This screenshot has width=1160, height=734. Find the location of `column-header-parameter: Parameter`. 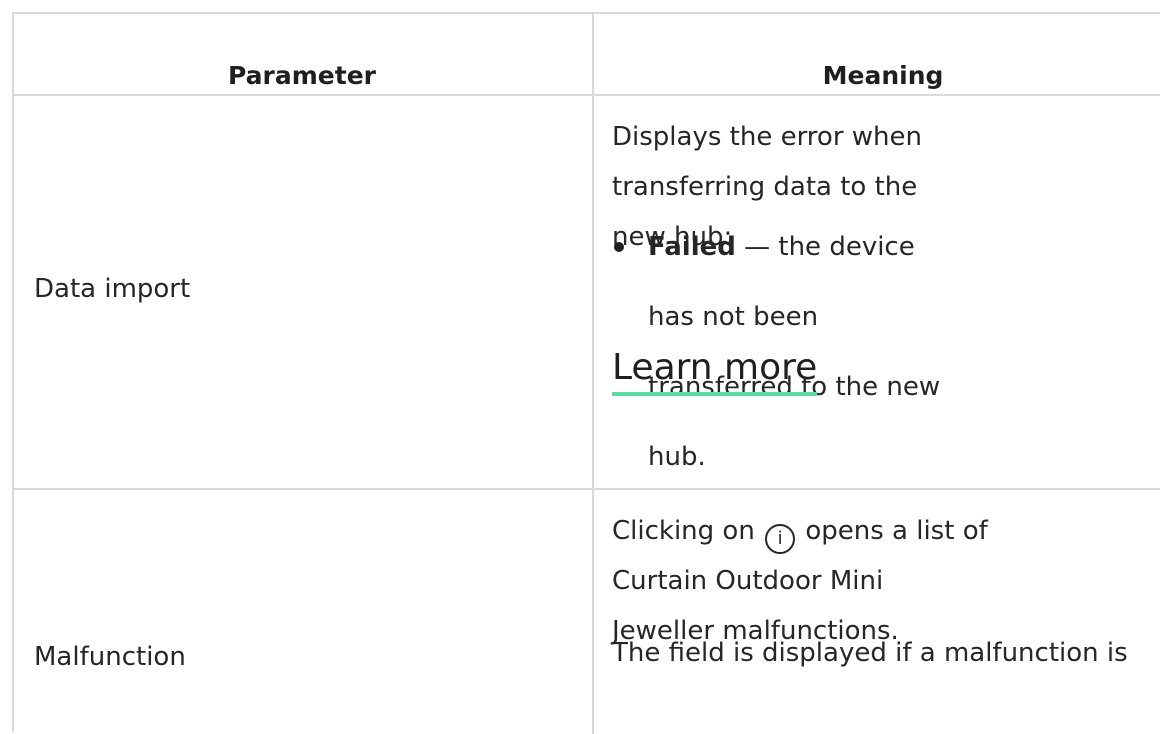

column-header-parameter: Parameter is located at coordinates (302, 75).